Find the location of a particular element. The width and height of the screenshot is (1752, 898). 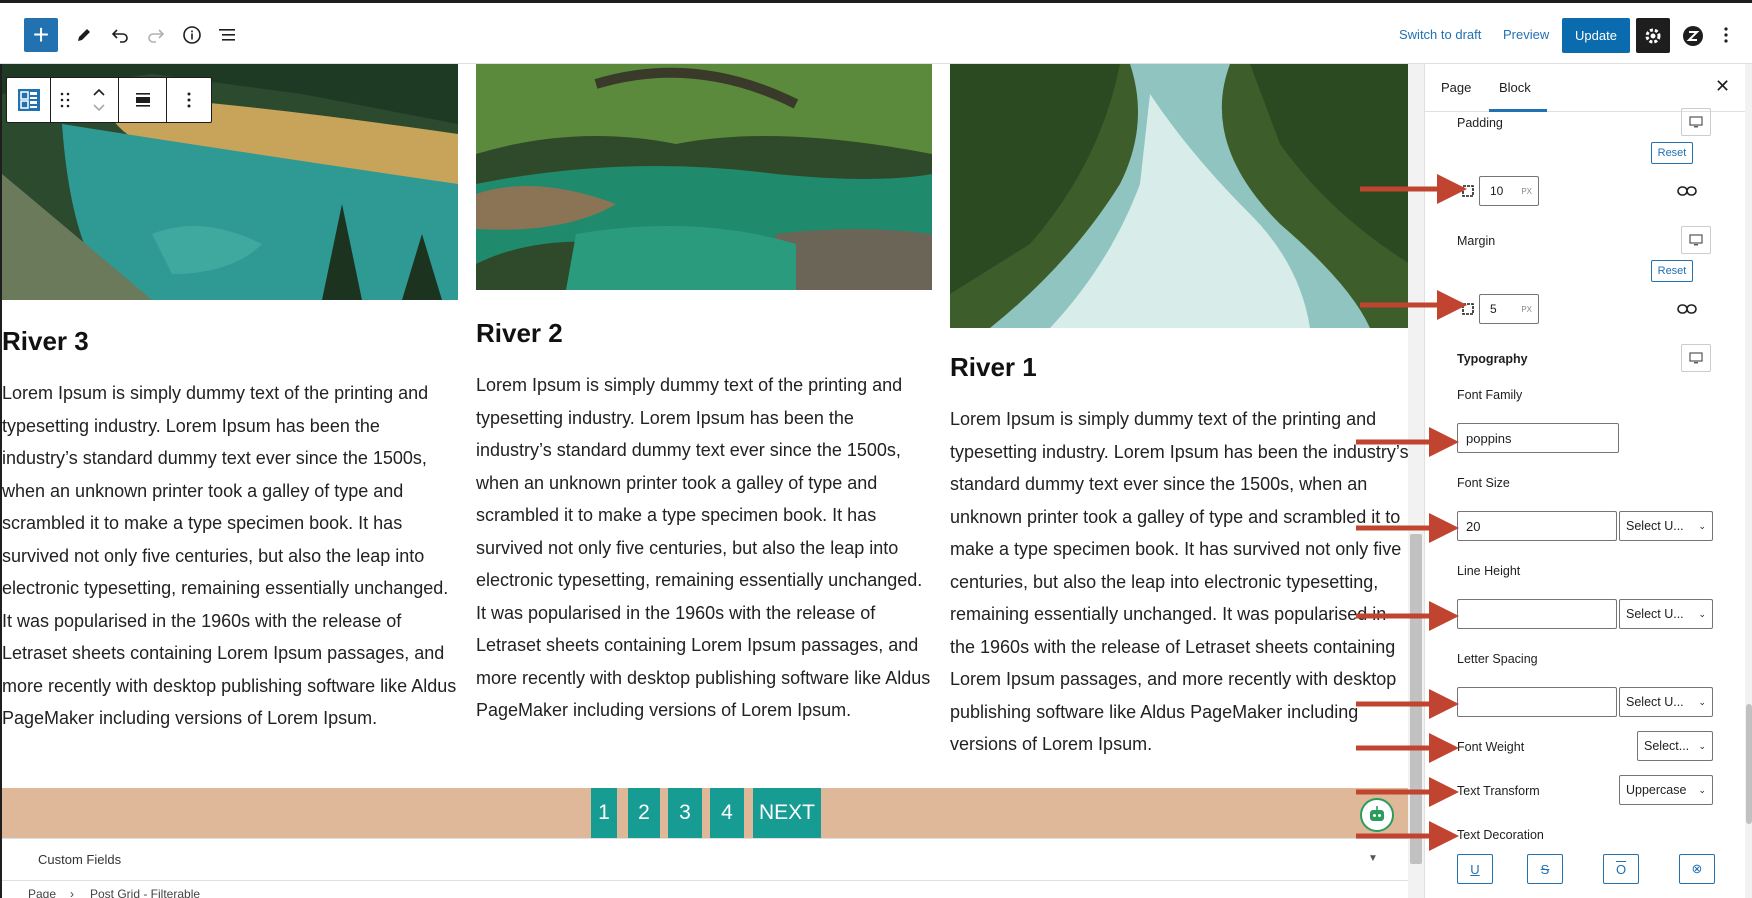

underline-icon: U is located at coordinates (1475, 869).